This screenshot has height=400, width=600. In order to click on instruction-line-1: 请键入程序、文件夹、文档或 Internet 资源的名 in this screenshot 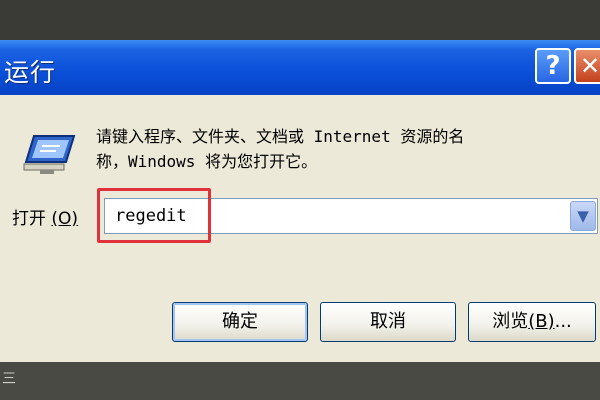, I will do `click(280, 136)`.